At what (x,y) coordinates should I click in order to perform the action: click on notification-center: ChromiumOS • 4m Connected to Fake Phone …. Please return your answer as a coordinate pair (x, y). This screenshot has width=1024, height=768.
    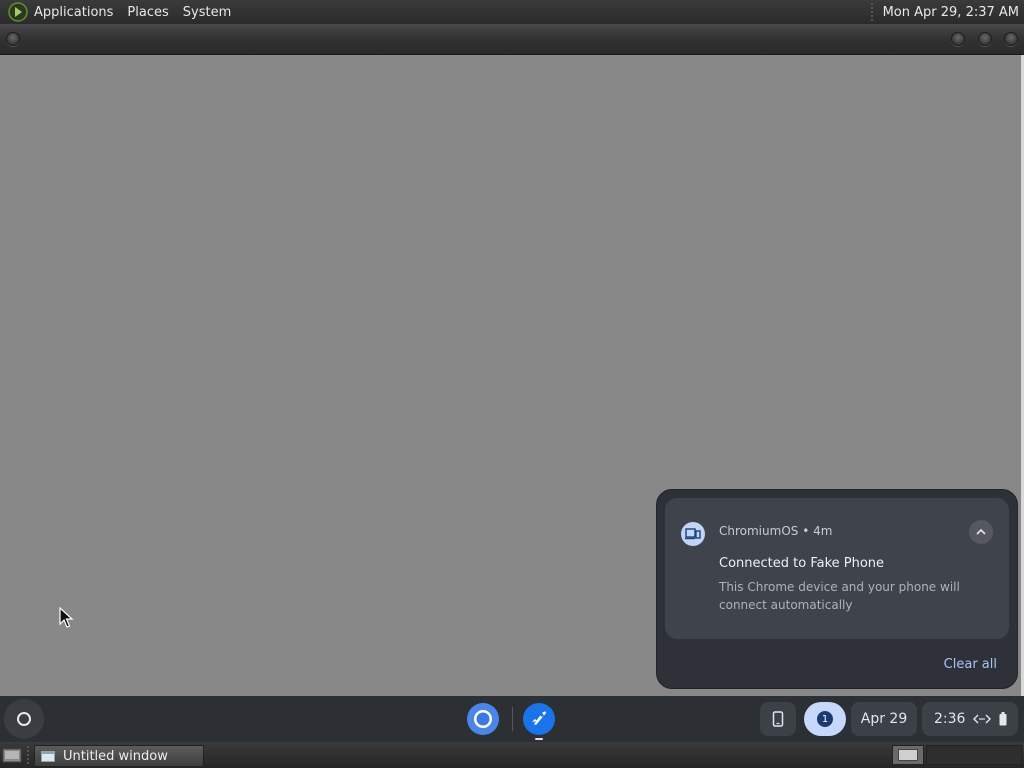
    Looking at the image, I should click on (837, 589).